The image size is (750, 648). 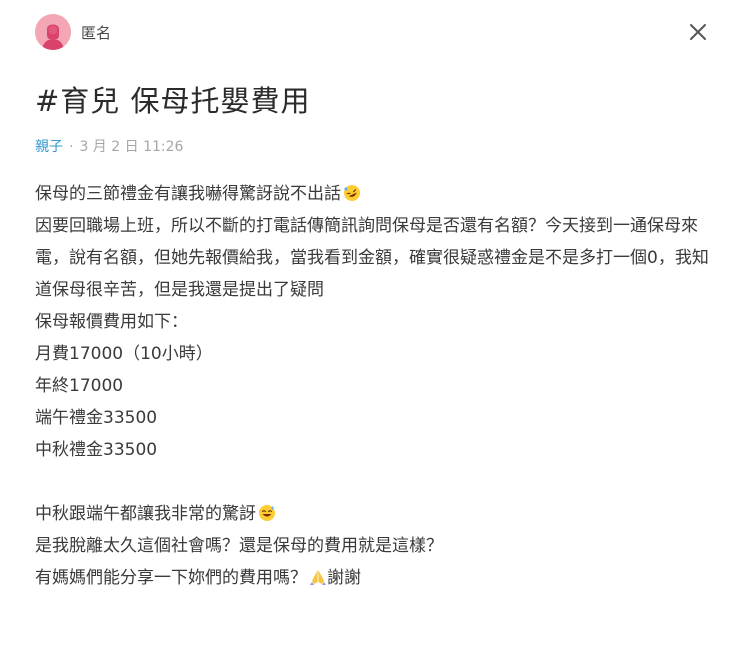 What do you see at coordinates (96, 418) in the screenshot?
I see `content-line: 端午禮金33500` at bounding box center [96, 418].